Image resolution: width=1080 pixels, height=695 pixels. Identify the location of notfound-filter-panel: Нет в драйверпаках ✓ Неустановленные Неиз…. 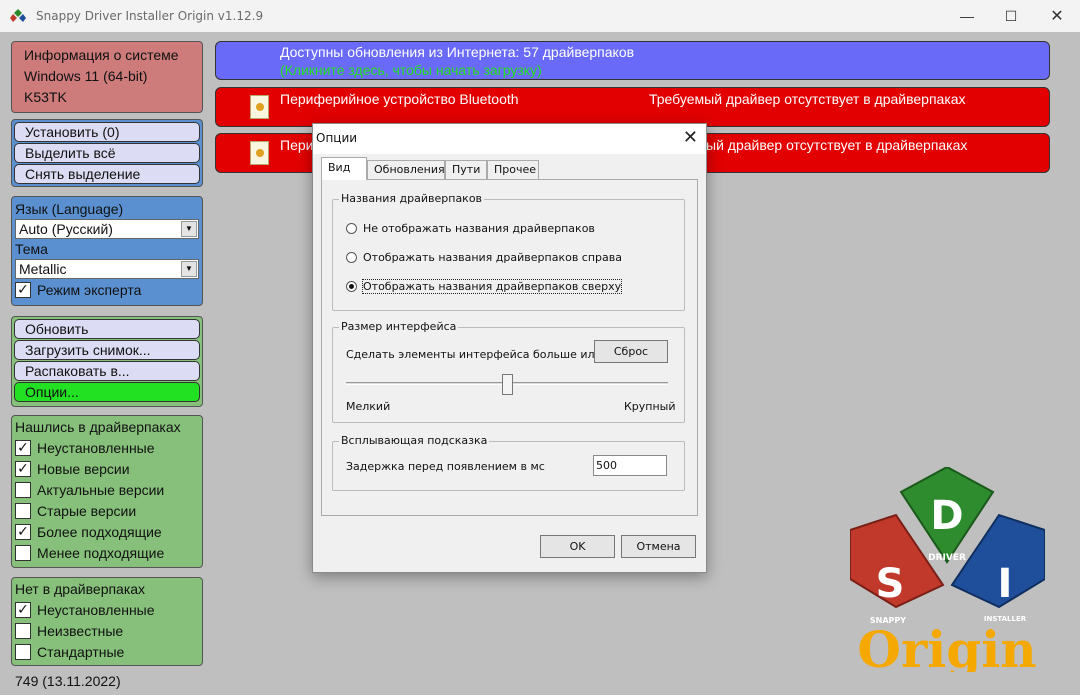
(107, 621).